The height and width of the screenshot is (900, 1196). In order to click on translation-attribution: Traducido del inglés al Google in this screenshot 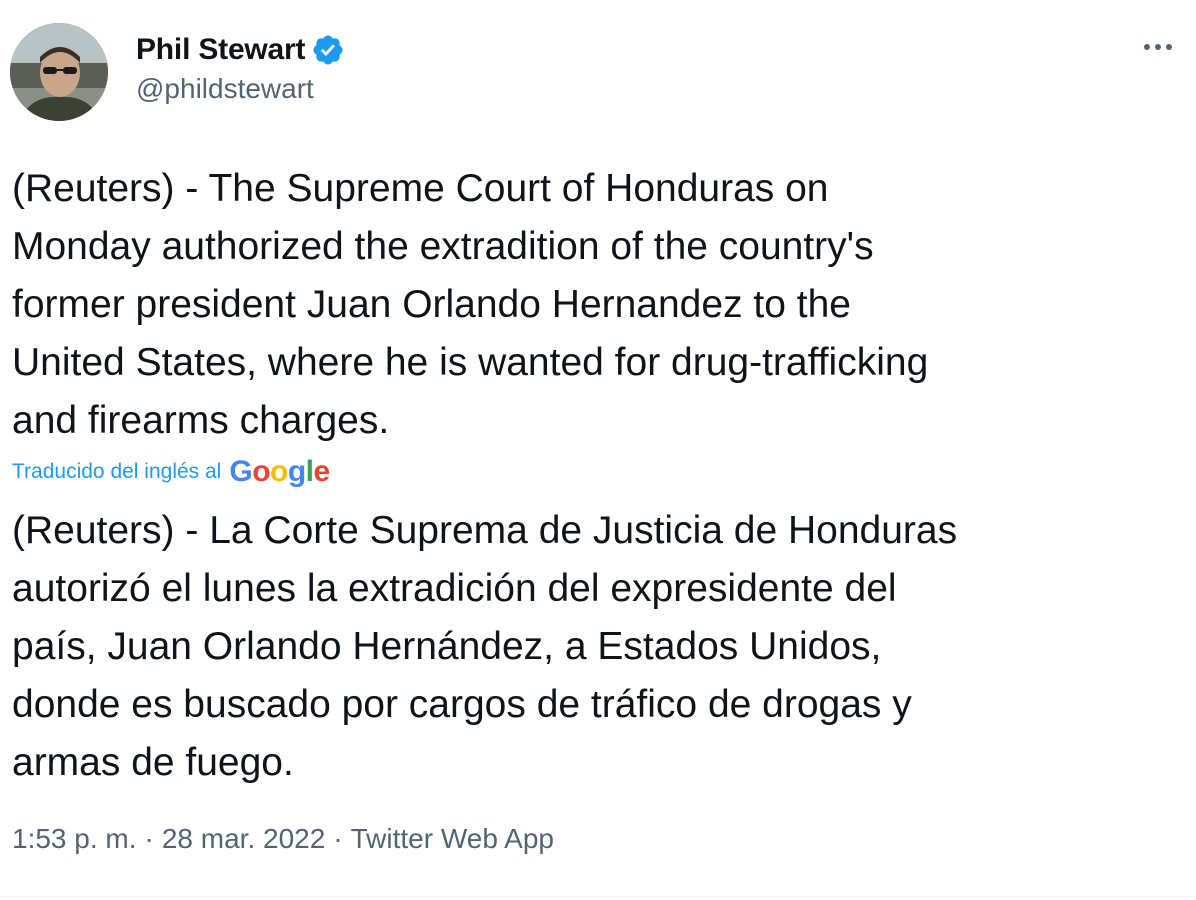, I will do `click(171, 472)`.